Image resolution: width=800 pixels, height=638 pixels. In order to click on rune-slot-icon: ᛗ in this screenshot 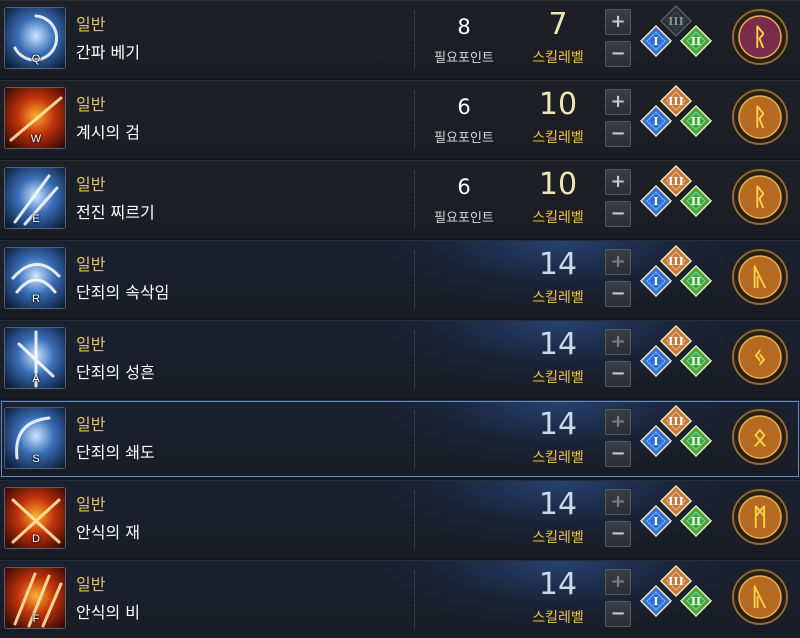, I will do `click(760, 517)`.